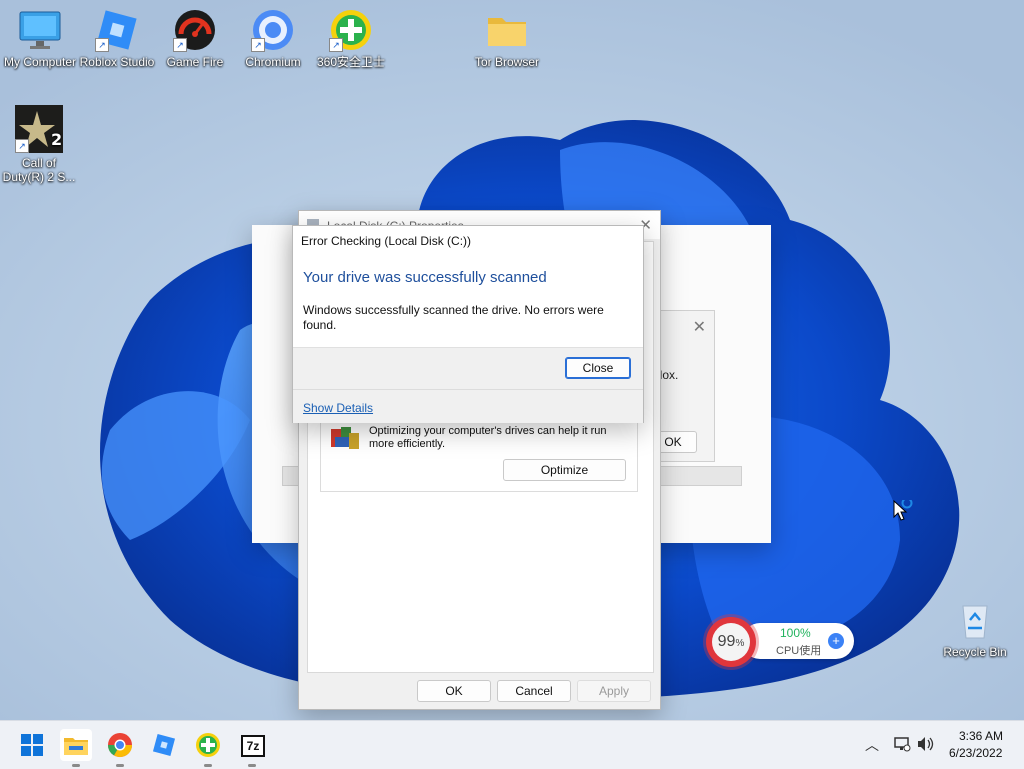 This screenshot has width=1024, height=769. I want to click on roblox-studio-icon, so click(164, 745).